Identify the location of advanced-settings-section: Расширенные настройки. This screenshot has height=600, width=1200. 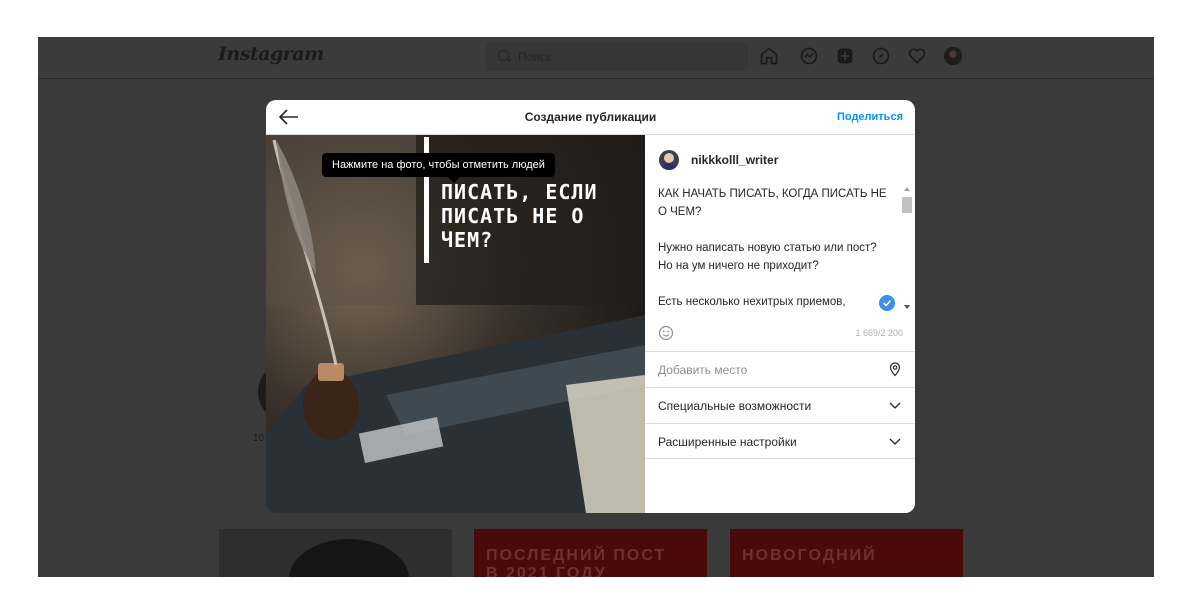
(780, 441).